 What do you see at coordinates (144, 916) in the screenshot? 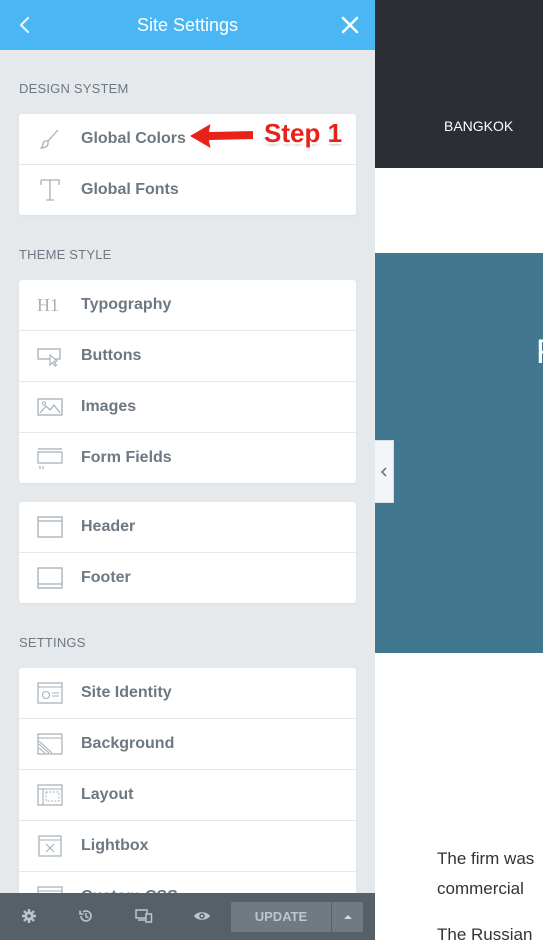
I see `responsive-mode-icon` at bounding box center [144, 916].